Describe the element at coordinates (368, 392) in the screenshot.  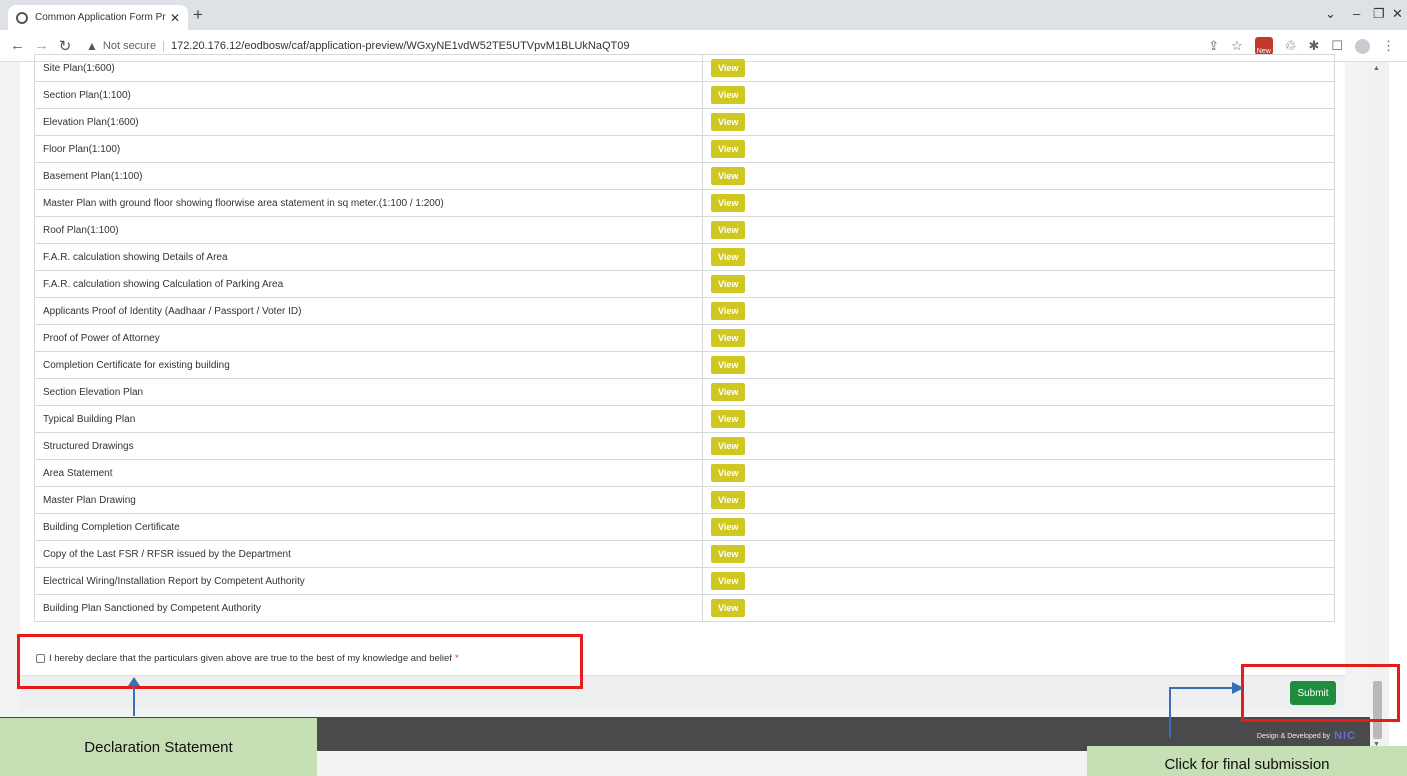
I see `document-name: Section Elevation Plan` at that location.